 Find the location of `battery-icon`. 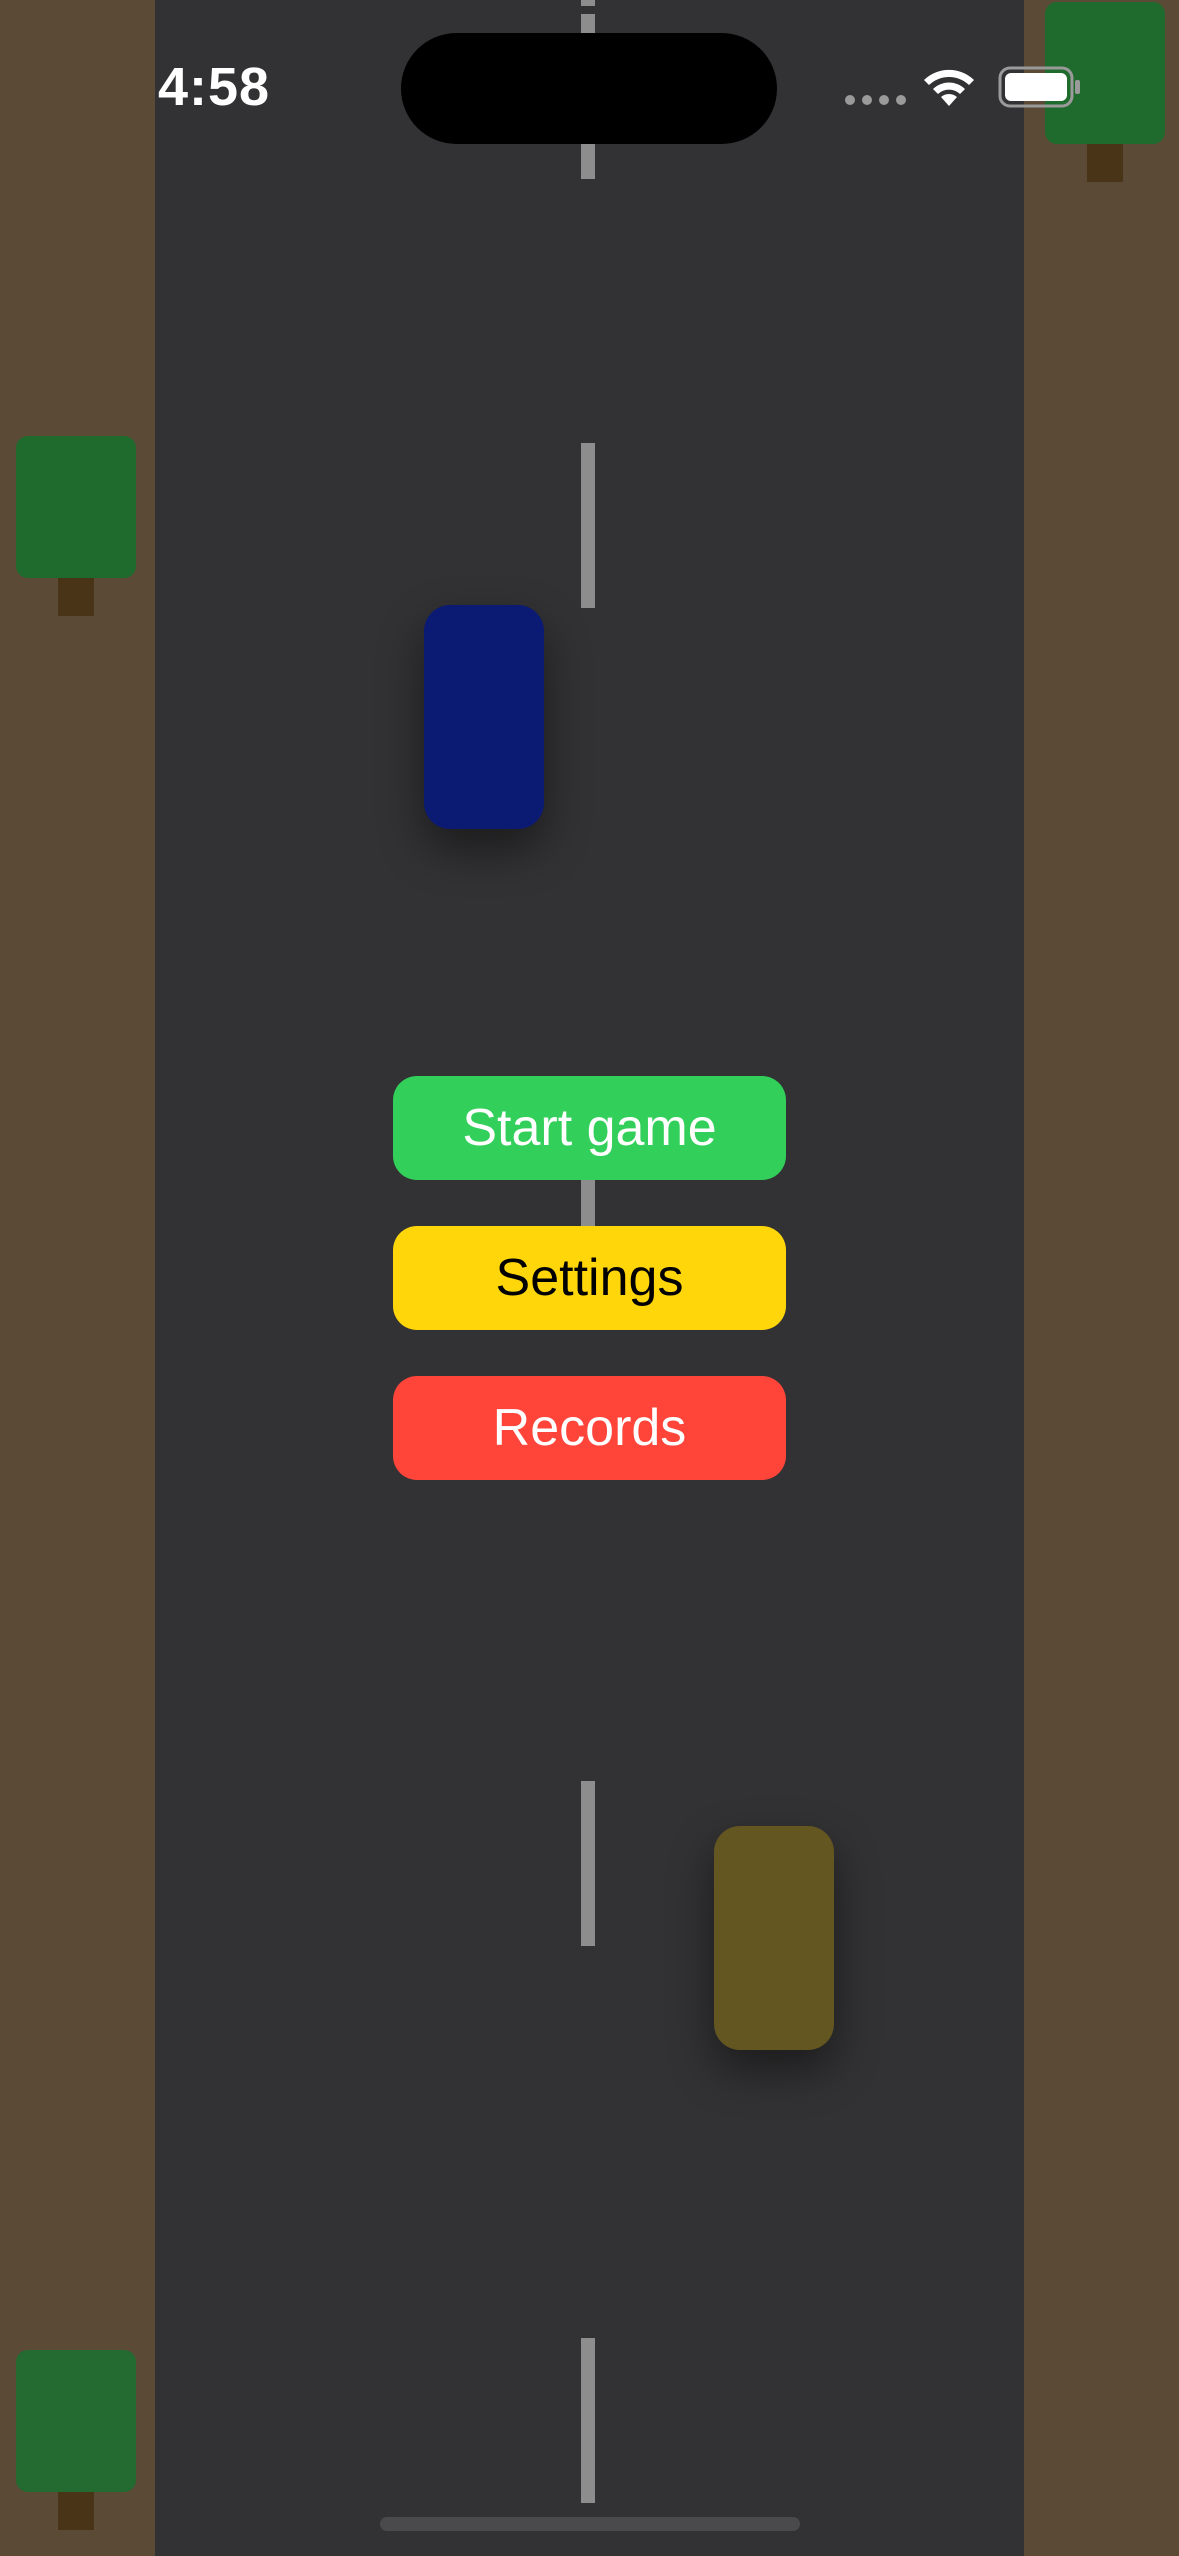

battery-icon is located at coordinates (1039, 87).